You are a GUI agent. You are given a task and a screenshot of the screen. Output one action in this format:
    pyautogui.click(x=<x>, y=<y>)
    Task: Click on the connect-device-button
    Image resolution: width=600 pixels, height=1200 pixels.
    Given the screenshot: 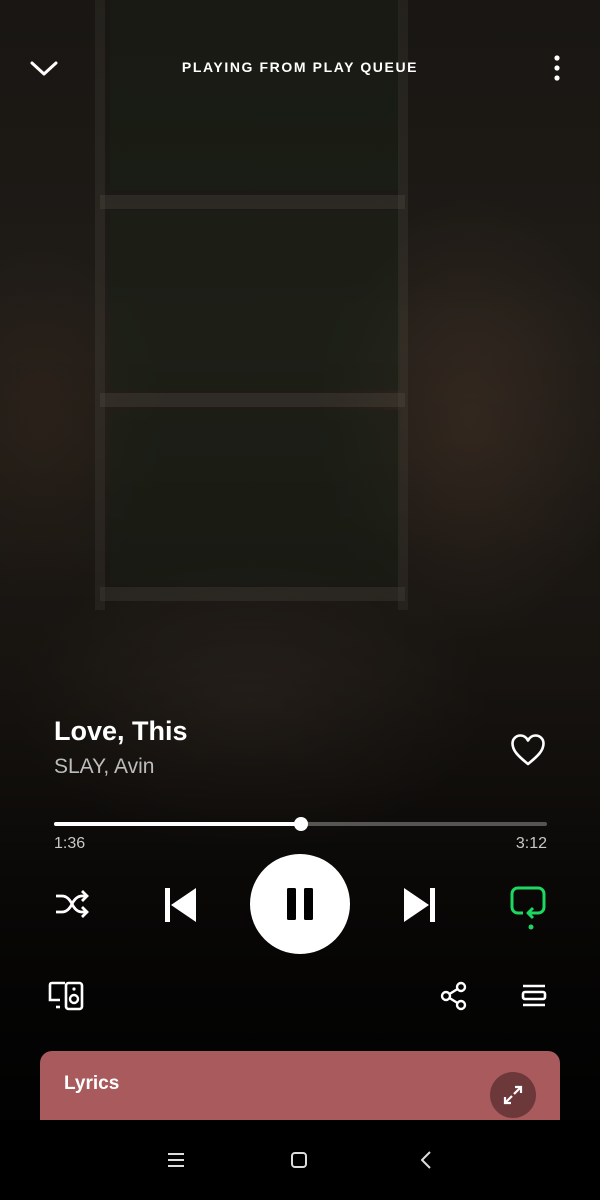 What is the action you would take?
    pyautogui.click(x=66, y=996)
    